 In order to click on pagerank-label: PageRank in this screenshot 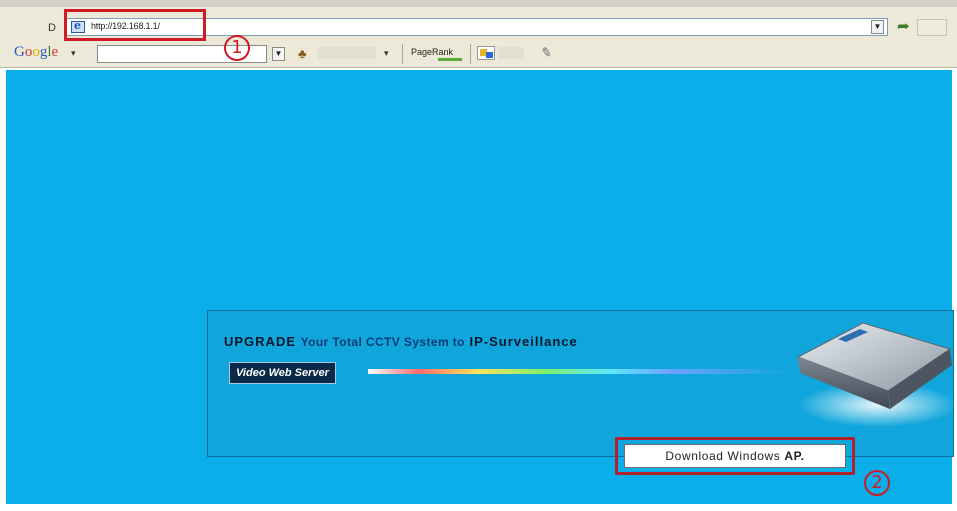, I will do `click(432, 52)`.